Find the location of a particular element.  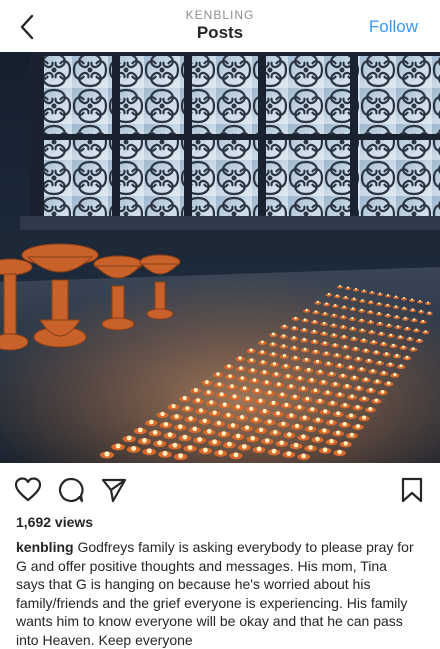

top-nav-bar: KENBLING Posts Follow is located at coordinates (220, 26).